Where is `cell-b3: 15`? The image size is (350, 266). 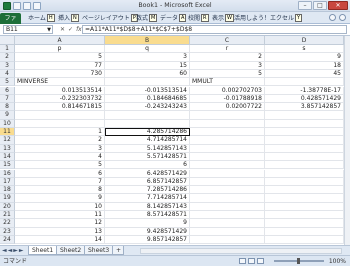 cell-b3: 15 is located at coordinates (147, 65).